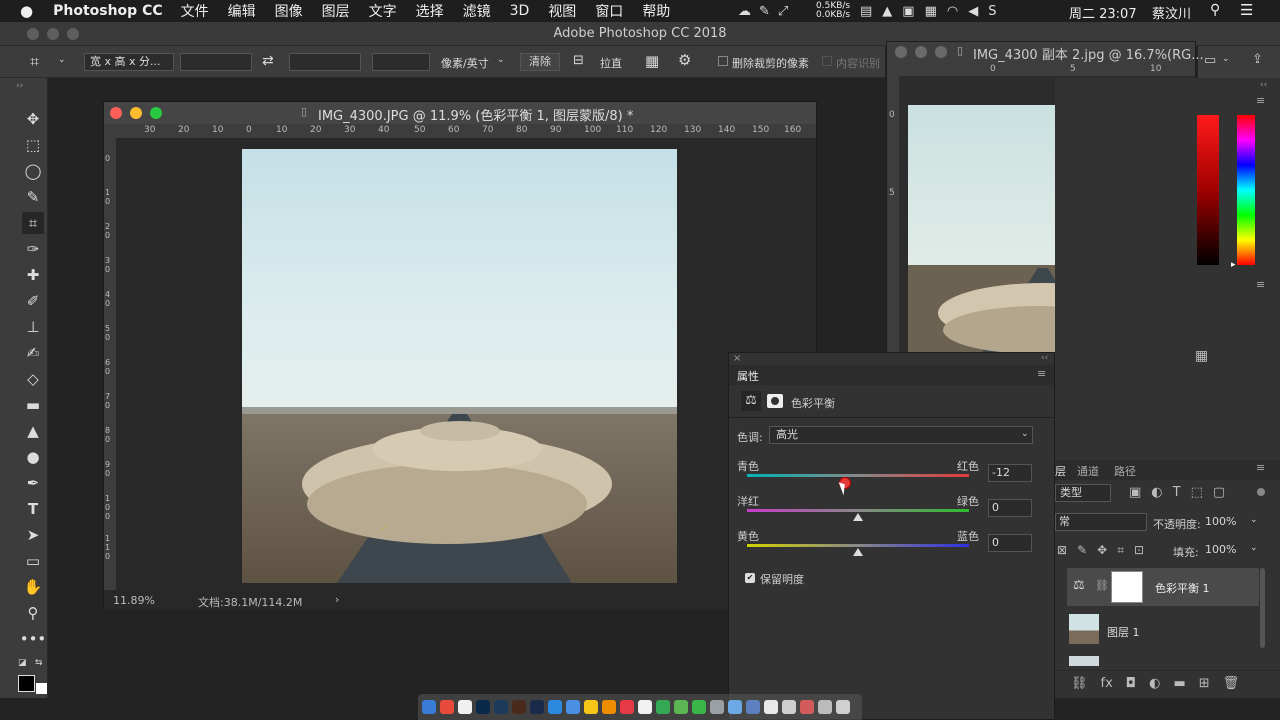  I want to click on swap-icon: ⇄, so click(268, 61).